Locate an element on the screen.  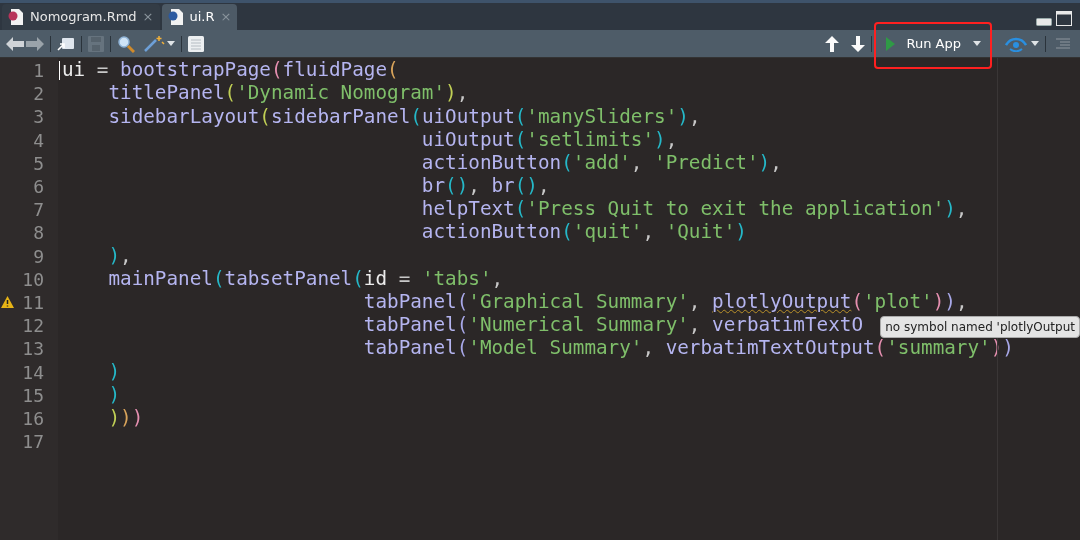
up-arrow-icon is located at coordinates (831, 43).